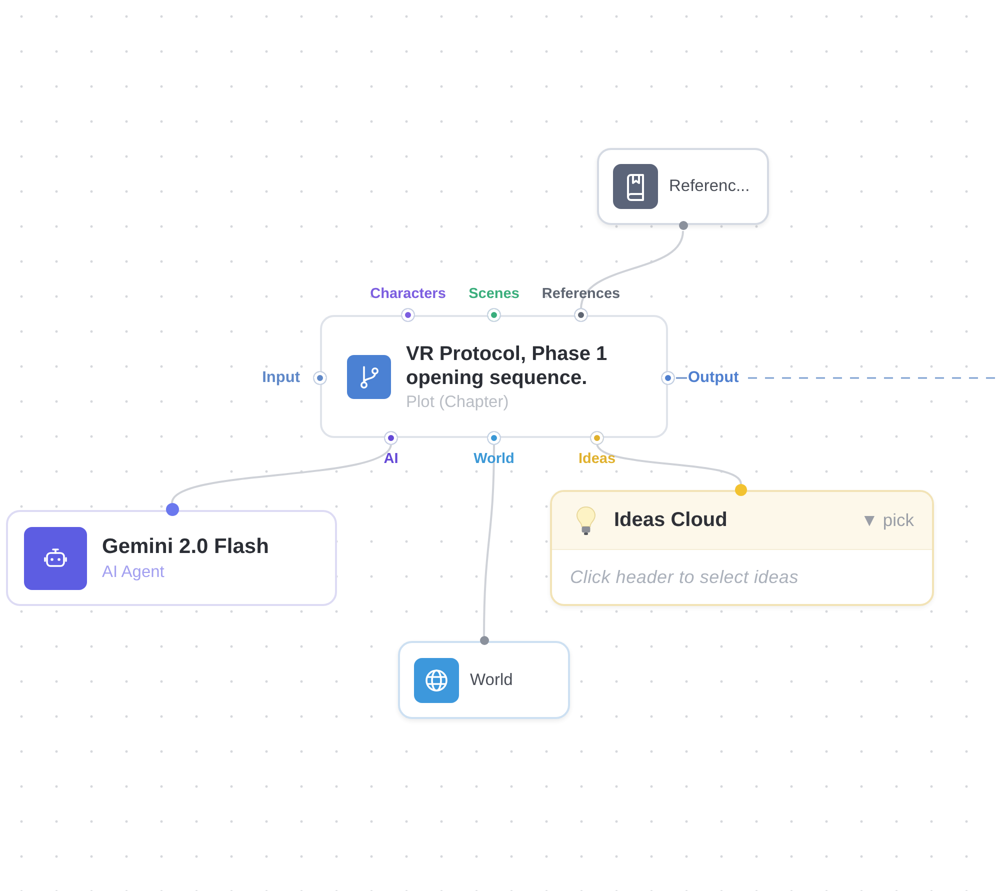 The height and width of the screenshot is (891, 1000). Describe the element at coordinates (507, 366) in the screenshot. I see `node-title: VR Protocol, Phase 1 opening sequence.` at that location.